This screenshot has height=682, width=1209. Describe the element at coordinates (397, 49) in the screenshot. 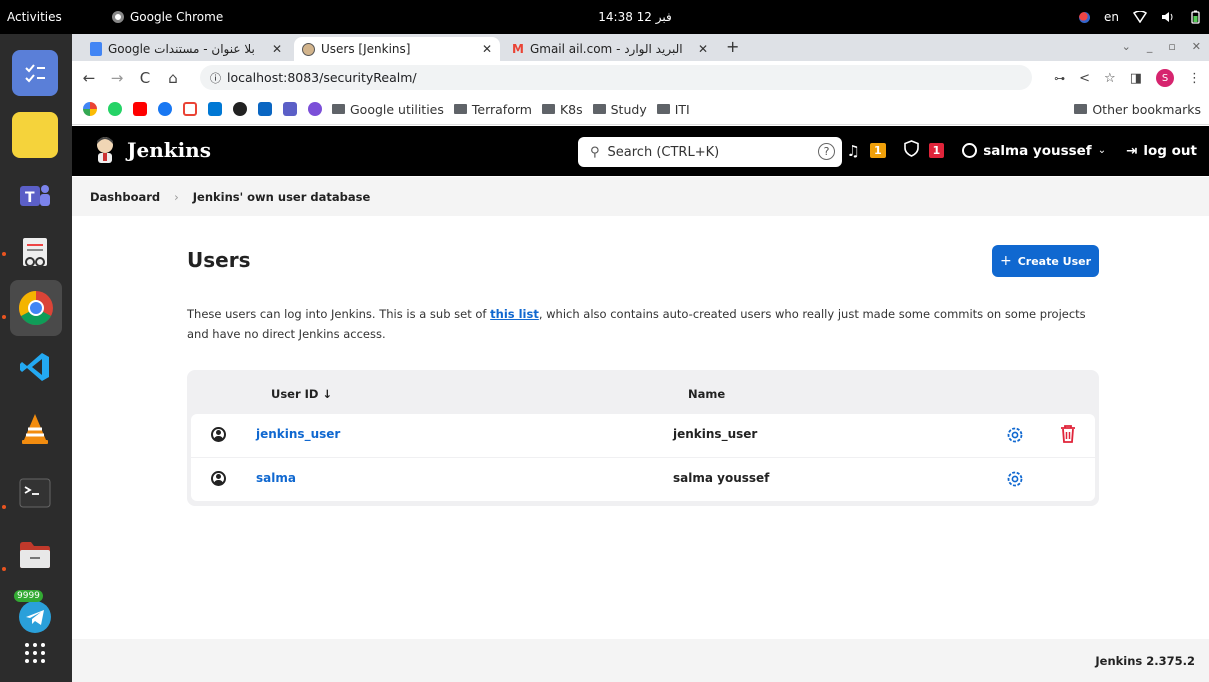

I see `tab-jenkins-users: Users [Jenkins] ✕` at that location.